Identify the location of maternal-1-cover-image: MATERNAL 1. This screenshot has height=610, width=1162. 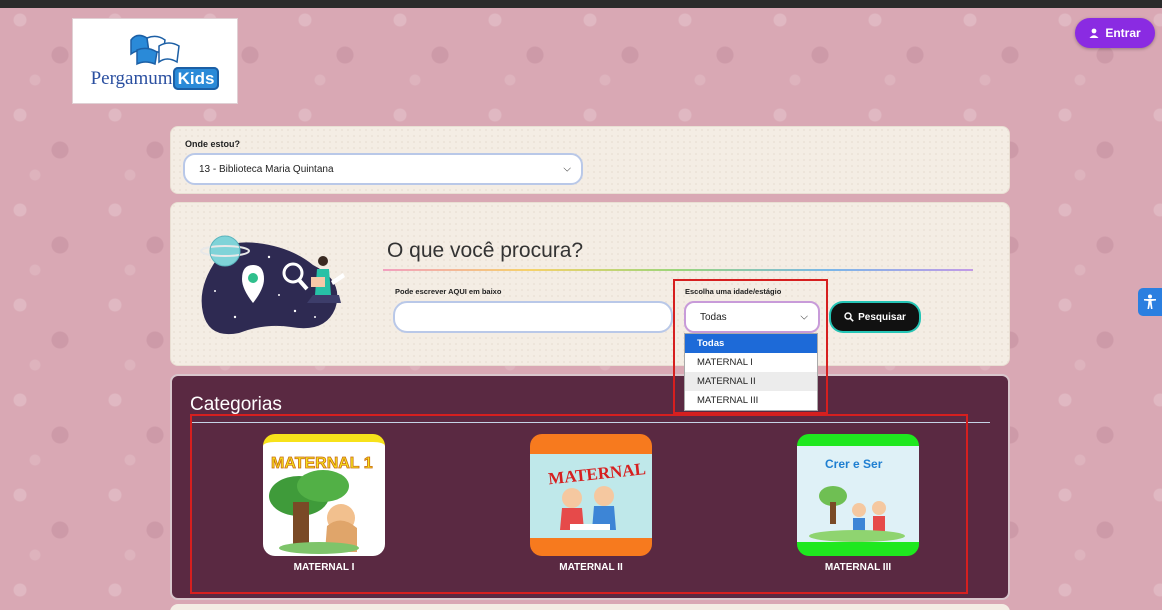
(324, 495).